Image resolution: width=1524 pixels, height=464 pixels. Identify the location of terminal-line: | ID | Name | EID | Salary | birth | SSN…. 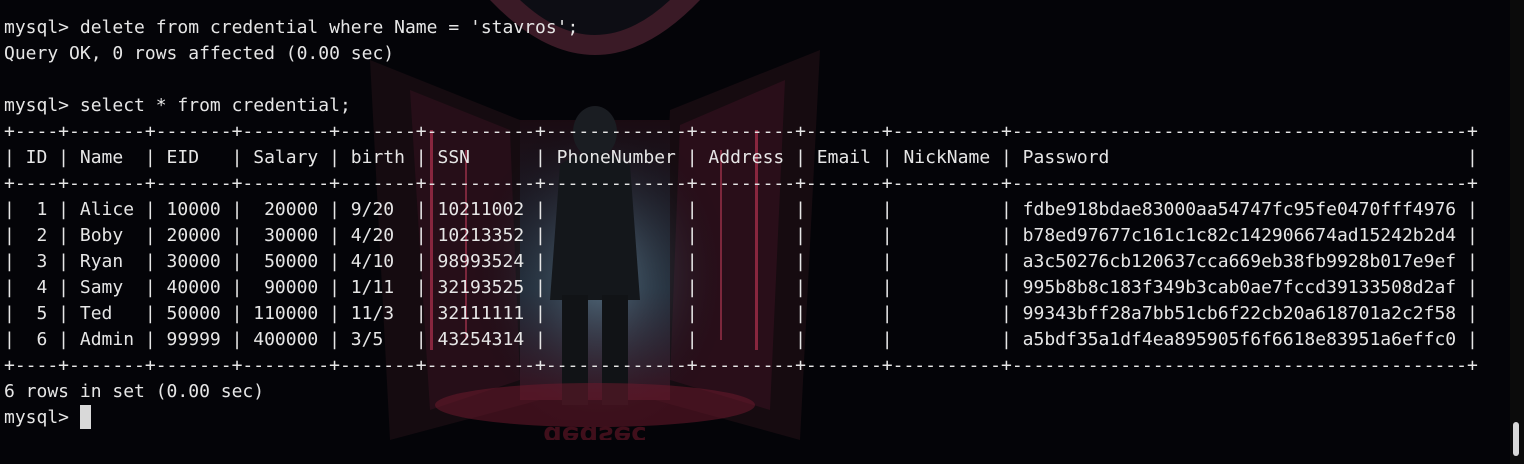
(741, 157).